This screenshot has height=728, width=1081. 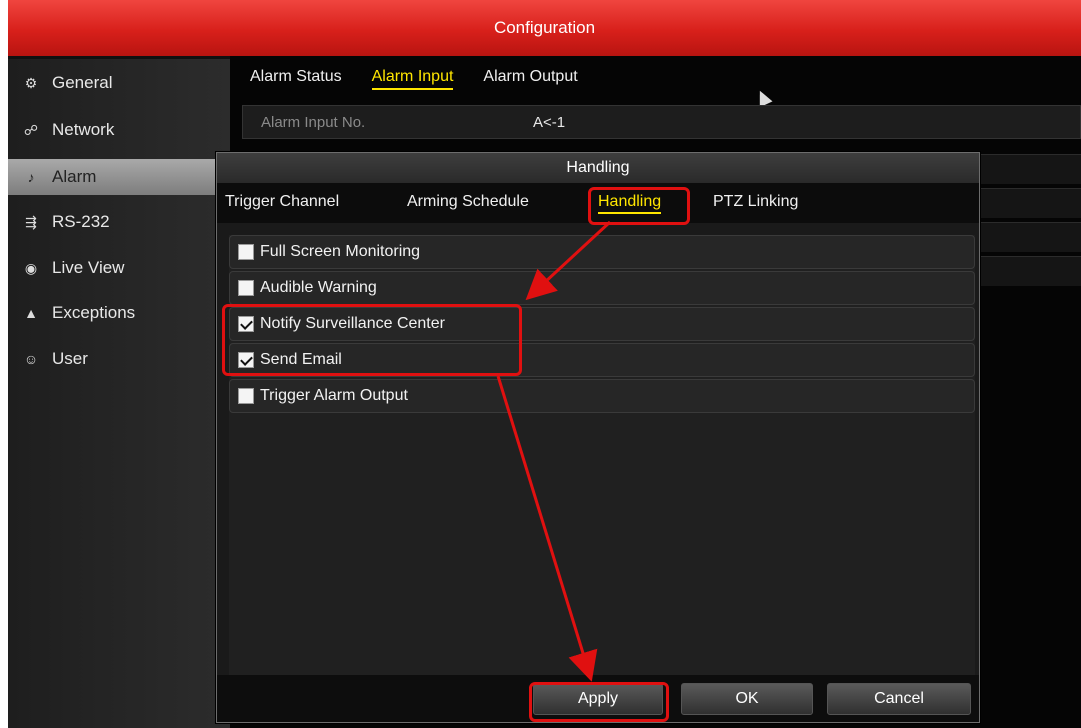 I want to click on arrow-options-to-apply, so click(x=547, y=528).